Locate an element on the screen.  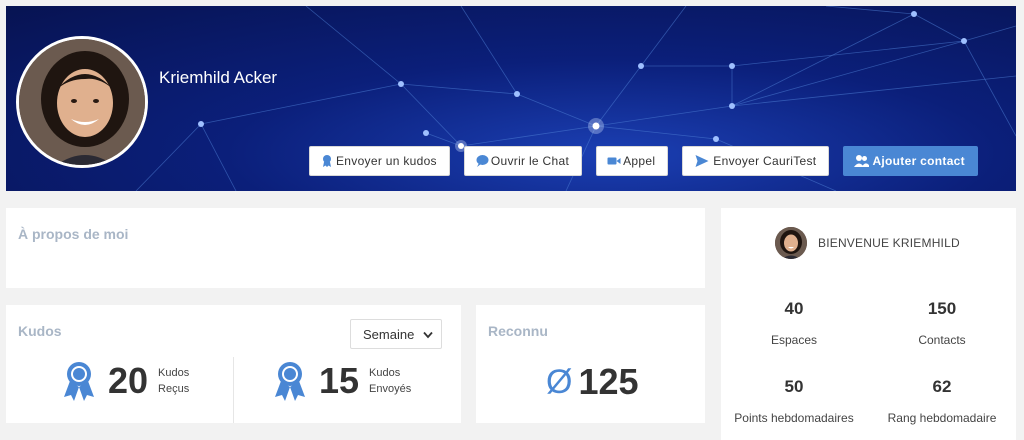
call-button: Appel is located at coordinates (632, 161).